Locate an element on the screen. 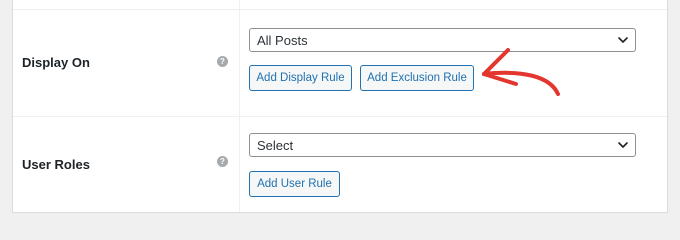 Image resolution: width=680 pixels, height=240 pixels. add-exclusion-rule-button: Add Exclusion Rule is located at coordinates (417, 78).